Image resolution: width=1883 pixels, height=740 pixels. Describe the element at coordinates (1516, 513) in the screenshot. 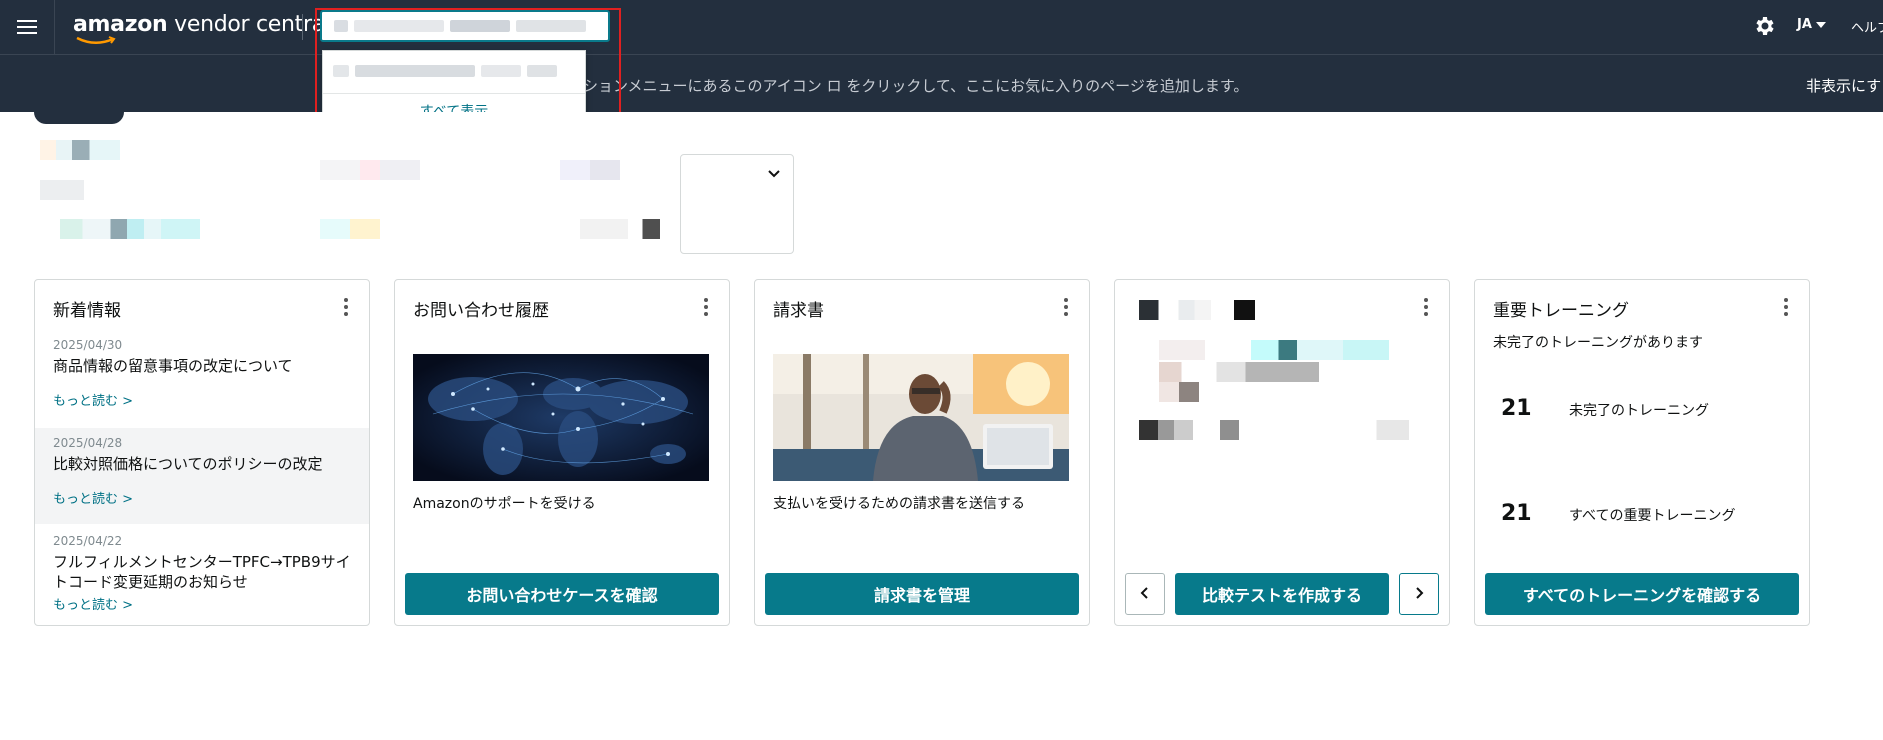

I see `all-training-count: 21` at that location.